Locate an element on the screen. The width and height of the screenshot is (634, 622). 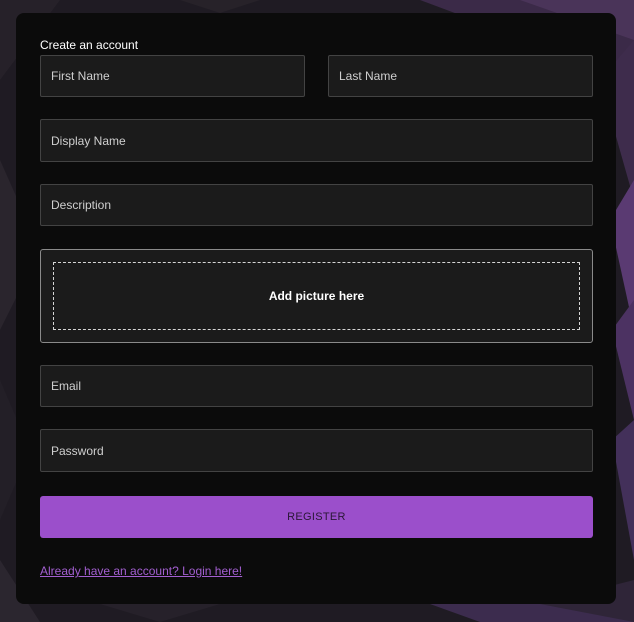
first-name-input is located at coordinates (172, 76).